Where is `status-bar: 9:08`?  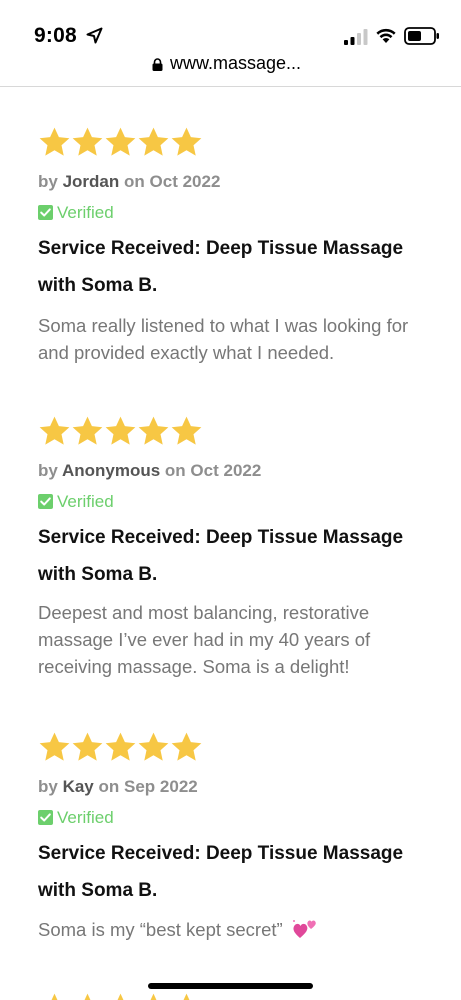
status-bar: 9:08 is located at coordinates (230, 29).